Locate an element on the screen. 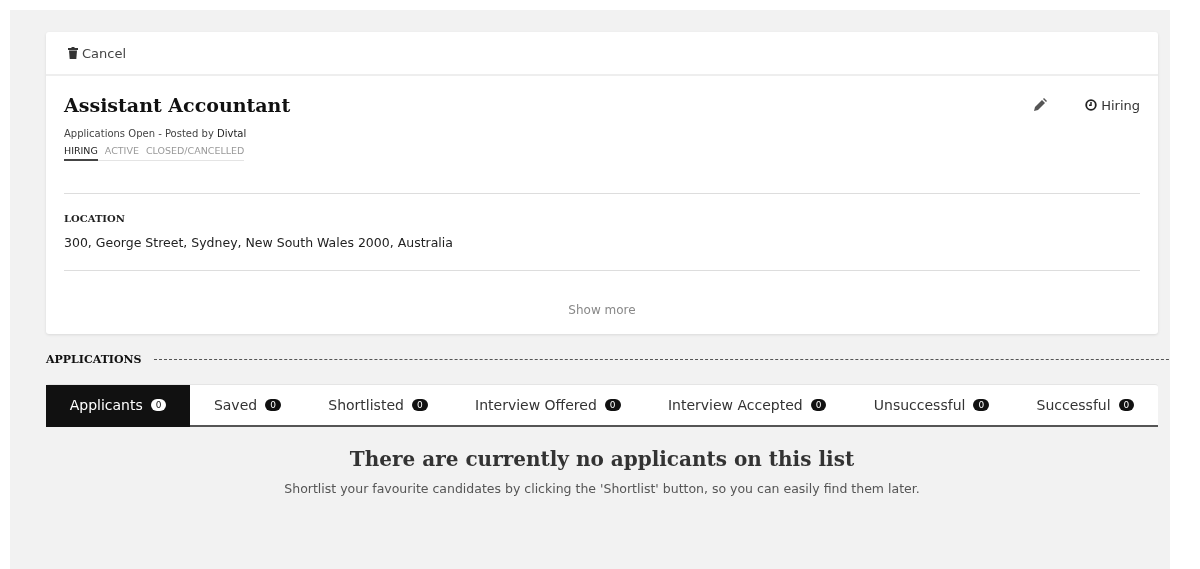 The height and width of the screenshot is (569, 1200). list-tab: Saved 0 is located at coordinates (247, 406).